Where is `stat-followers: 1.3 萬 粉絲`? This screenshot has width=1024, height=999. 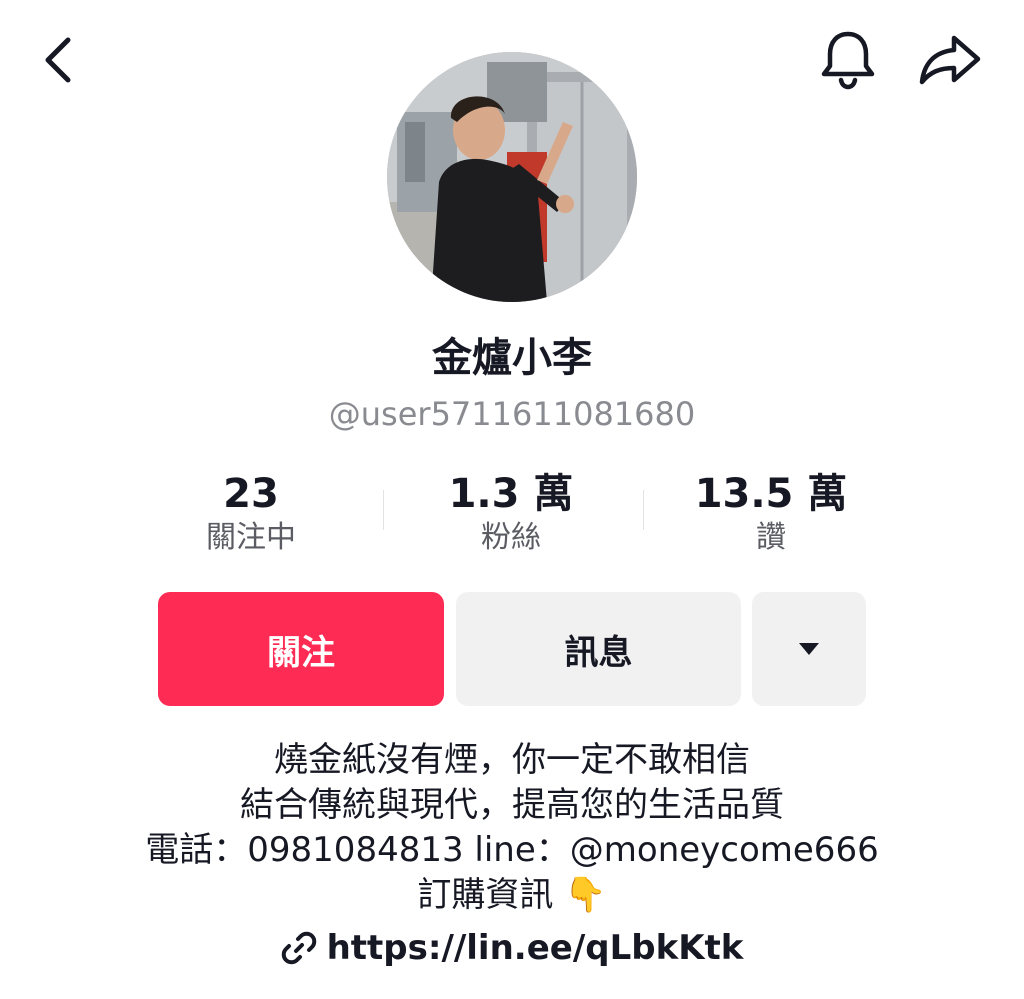 stat-followers: 1.3 萬 粉絲 is located at coordinates (511, 514).